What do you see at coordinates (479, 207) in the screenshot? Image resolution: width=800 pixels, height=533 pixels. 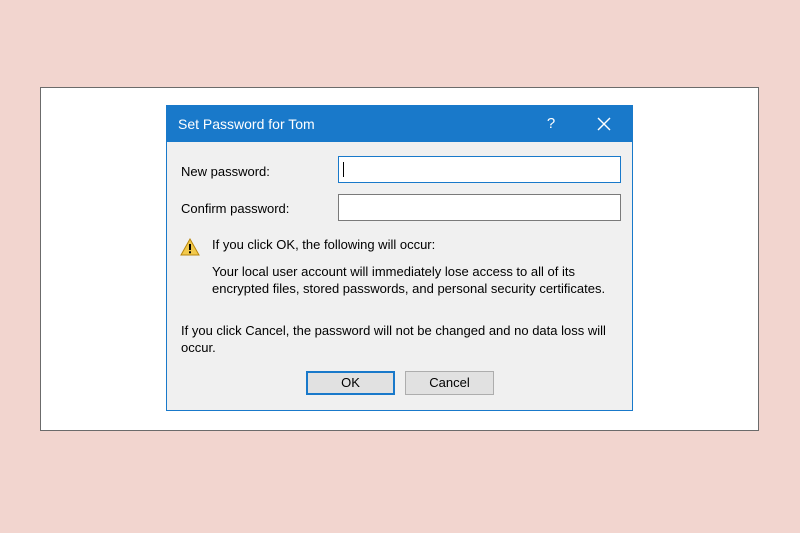 I see `confirm-password-input` at bounding box center [479, 207].